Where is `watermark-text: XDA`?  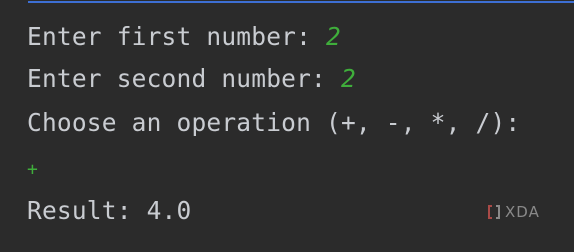 watermark-text: XDA is located at coordinates (522, 212).